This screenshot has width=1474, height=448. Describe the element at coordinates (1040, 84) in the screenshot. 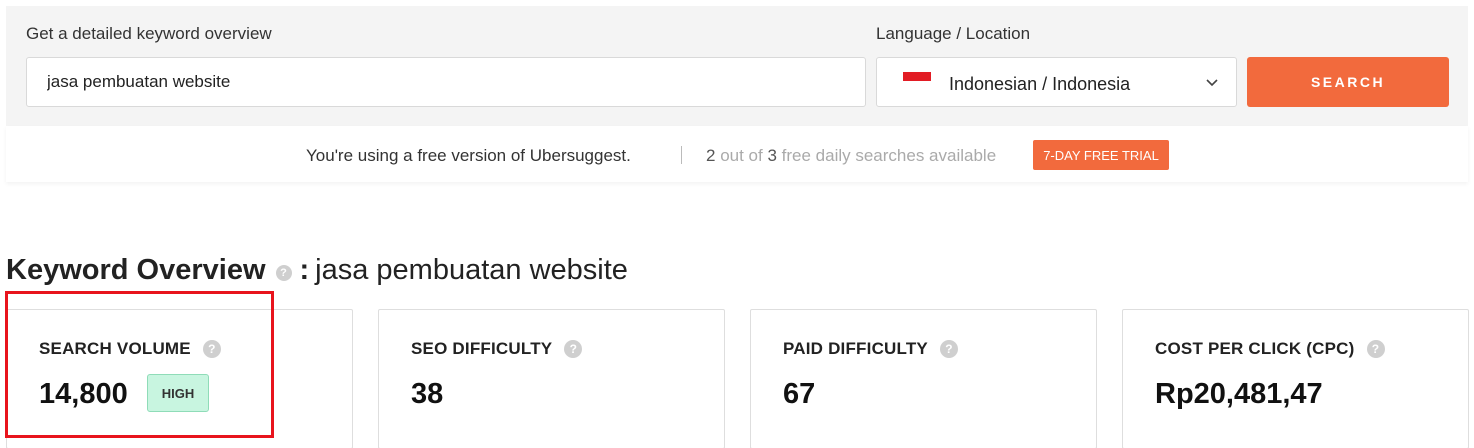

I see `language-value: Indonesian / Indonesia` at that location.